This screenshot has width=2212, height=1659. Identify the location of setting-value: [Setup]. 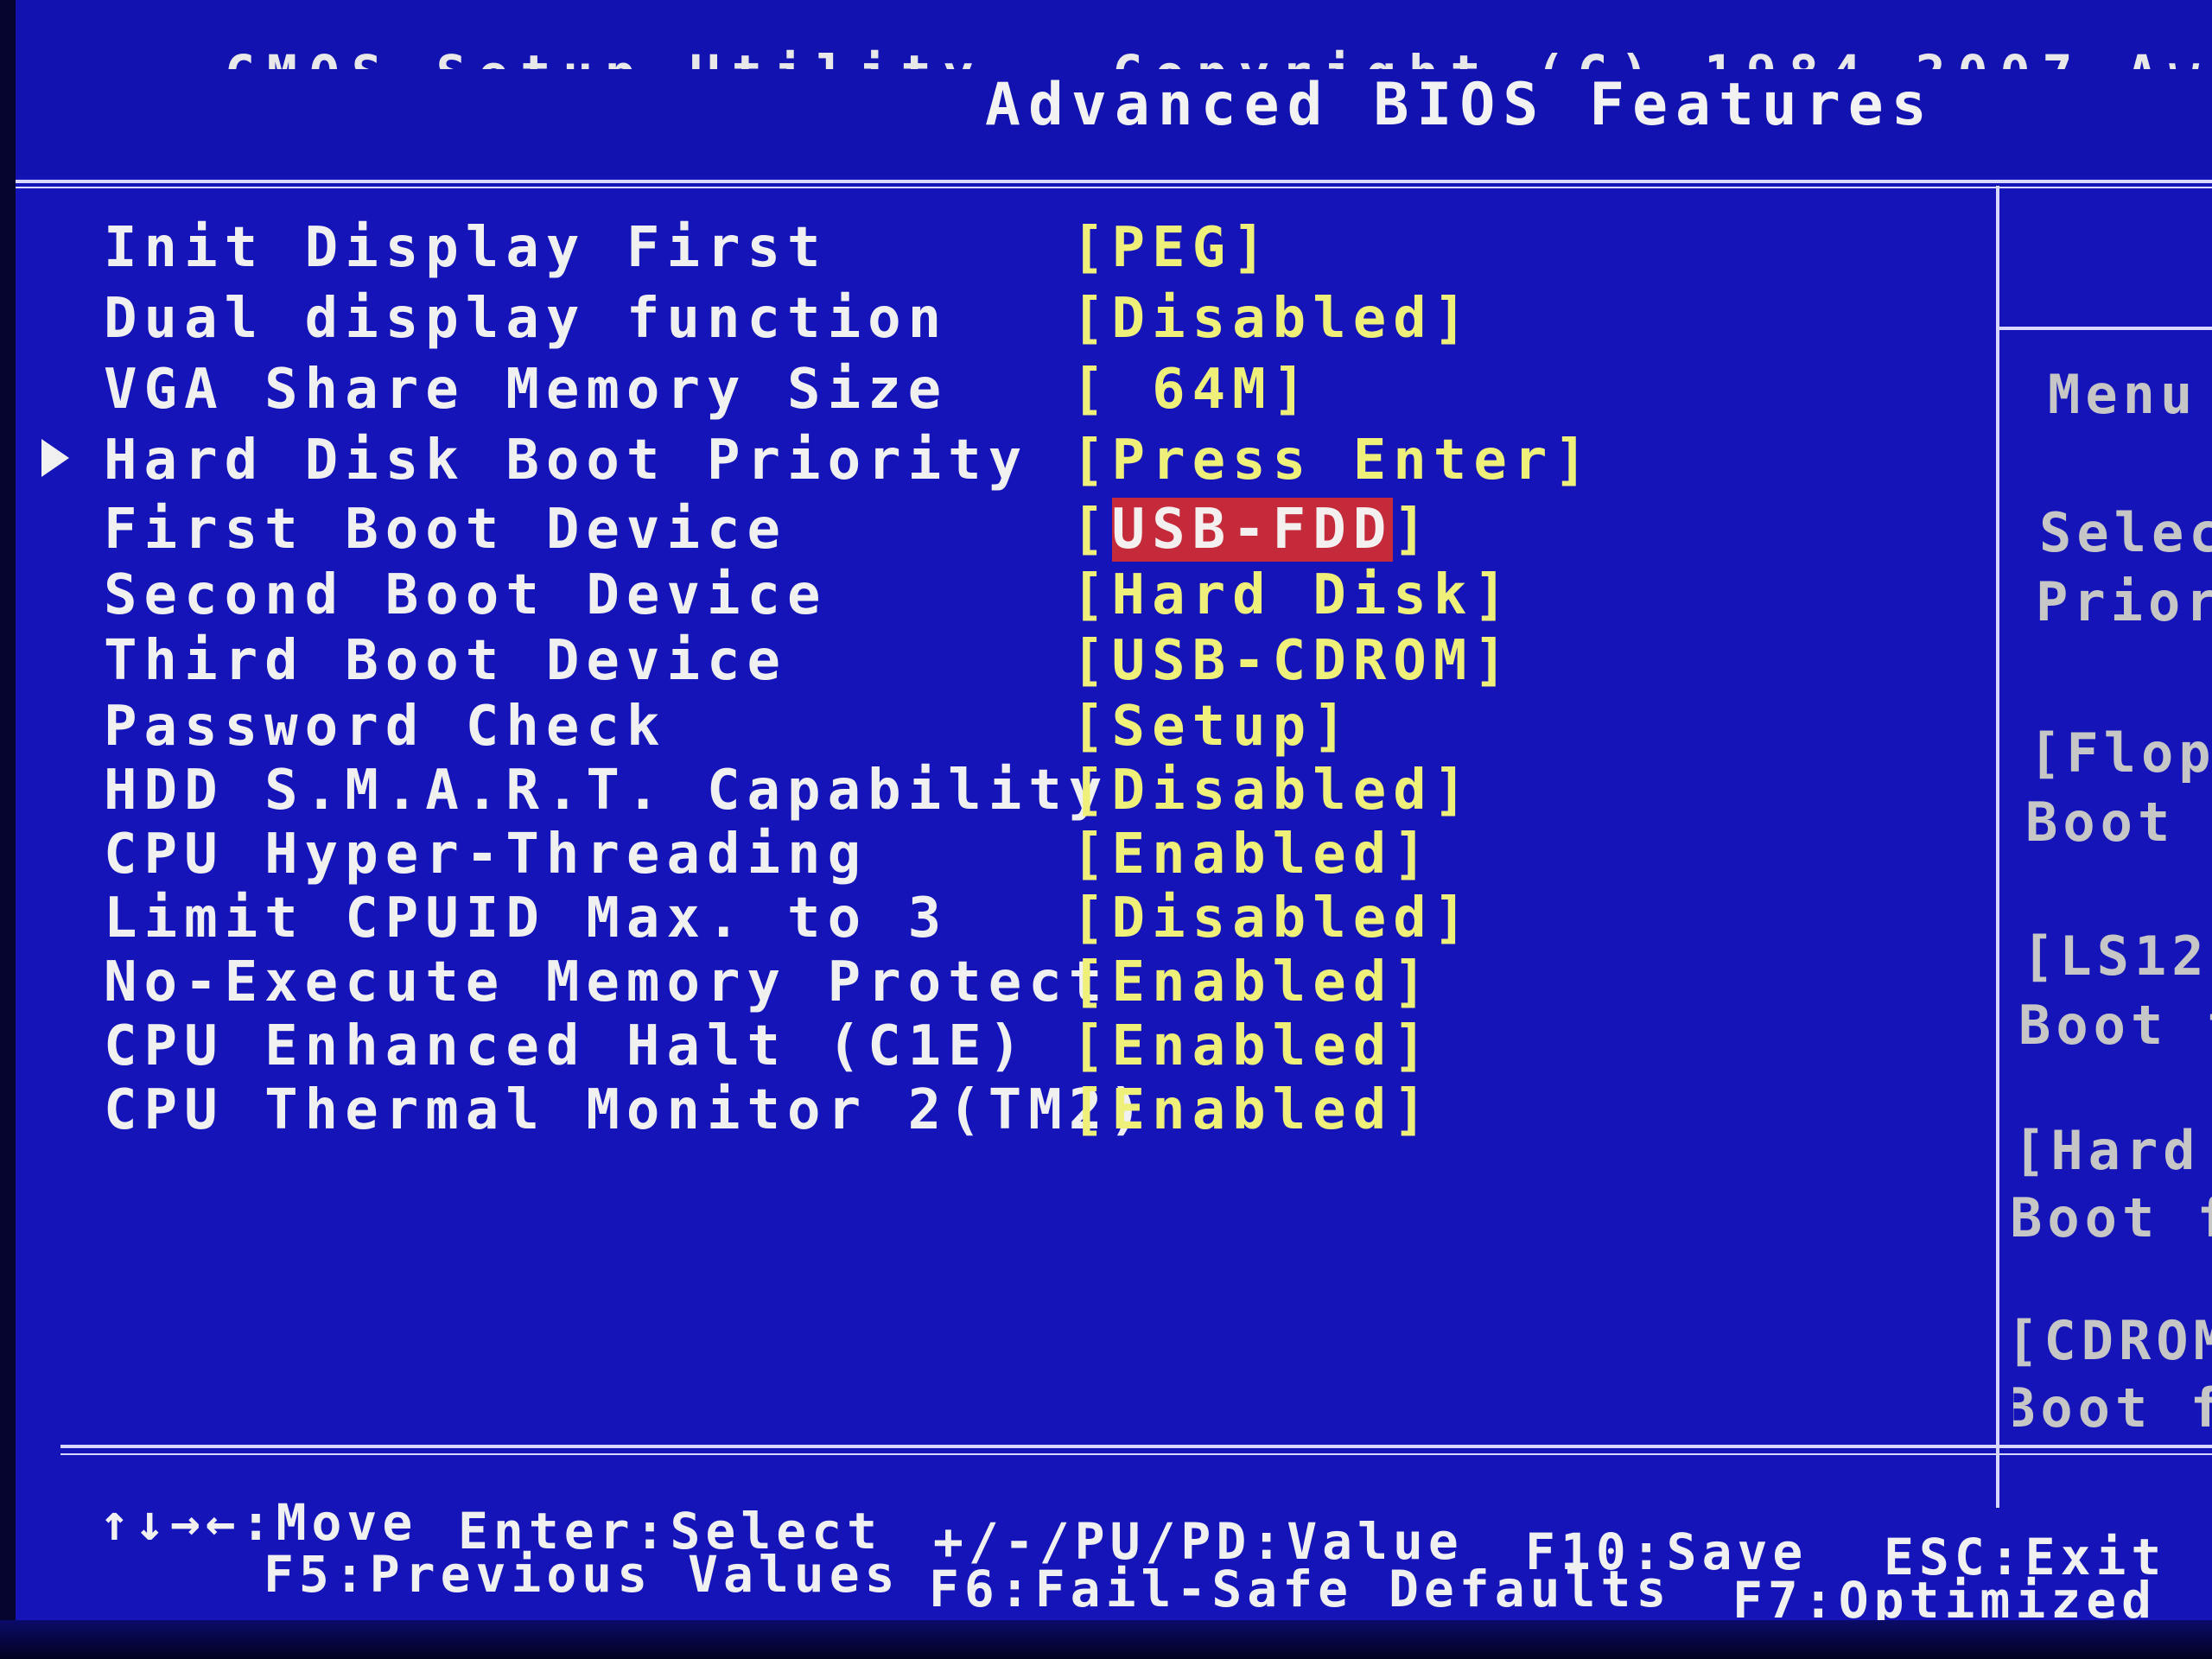
(1212, 727).